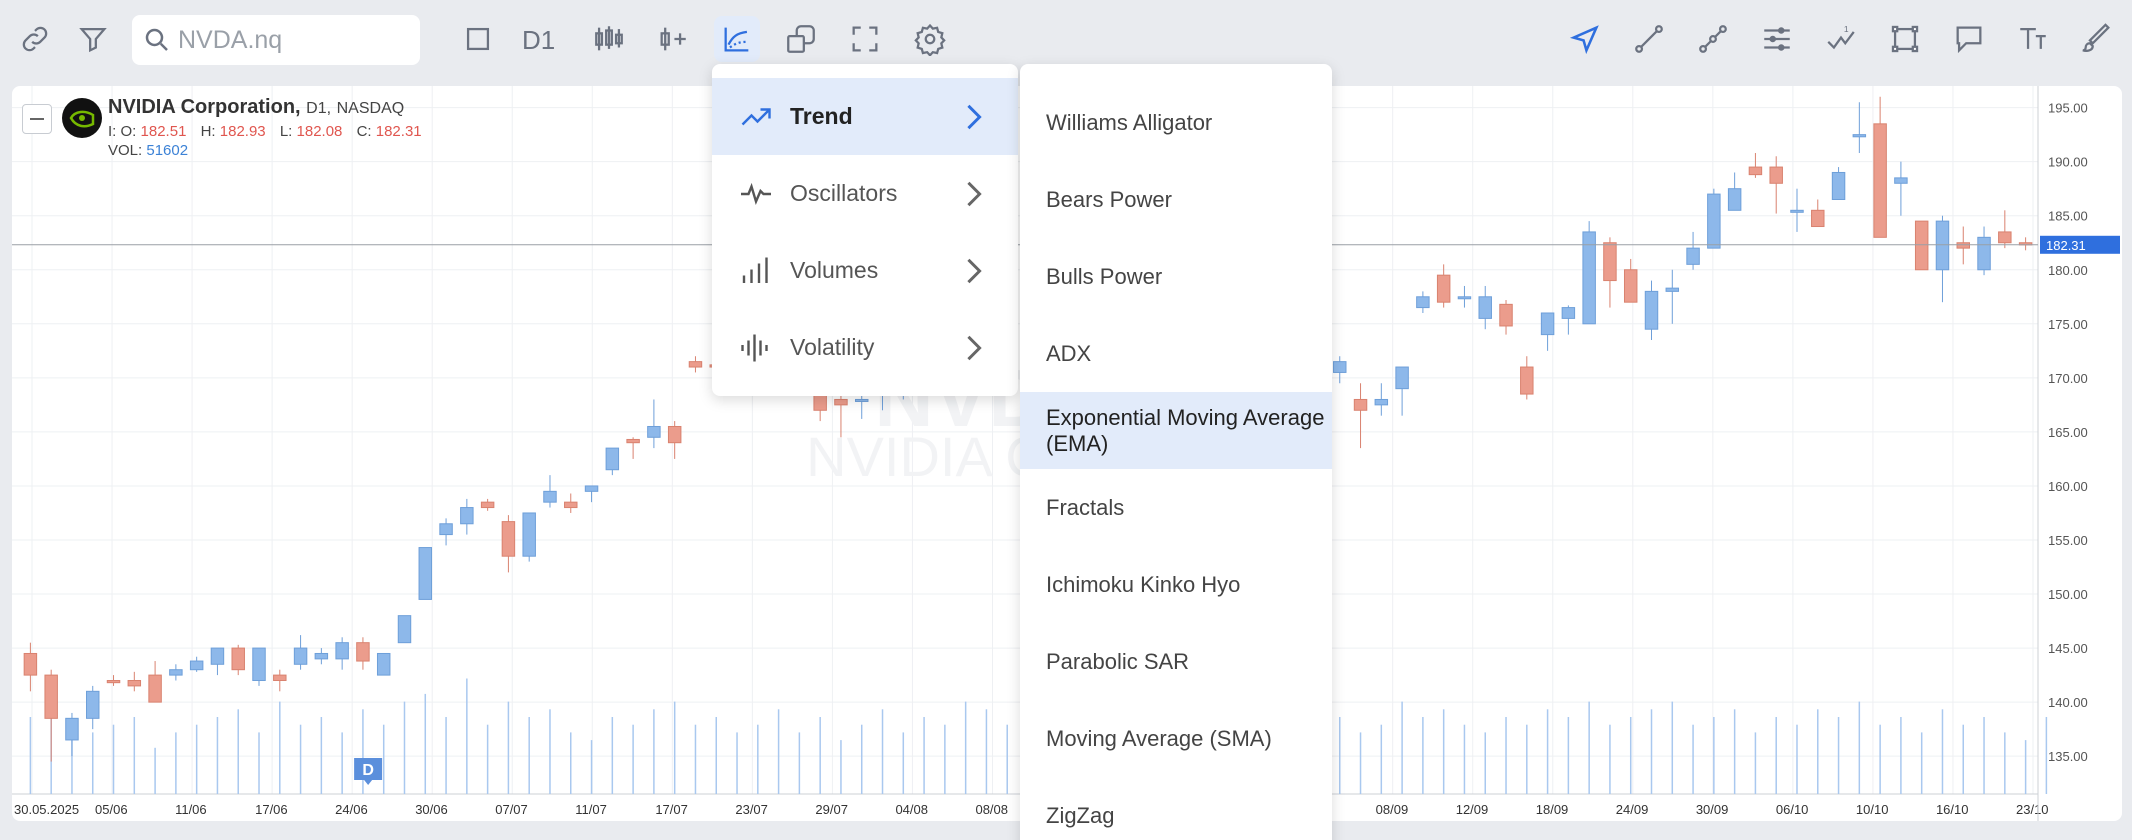 The width and height of the screenshot is (2132, 840). Describe the element at coordinates (1176, 276) in the screenshot. I see `submenu-item-bulls-power: Bulls Power` at that location.